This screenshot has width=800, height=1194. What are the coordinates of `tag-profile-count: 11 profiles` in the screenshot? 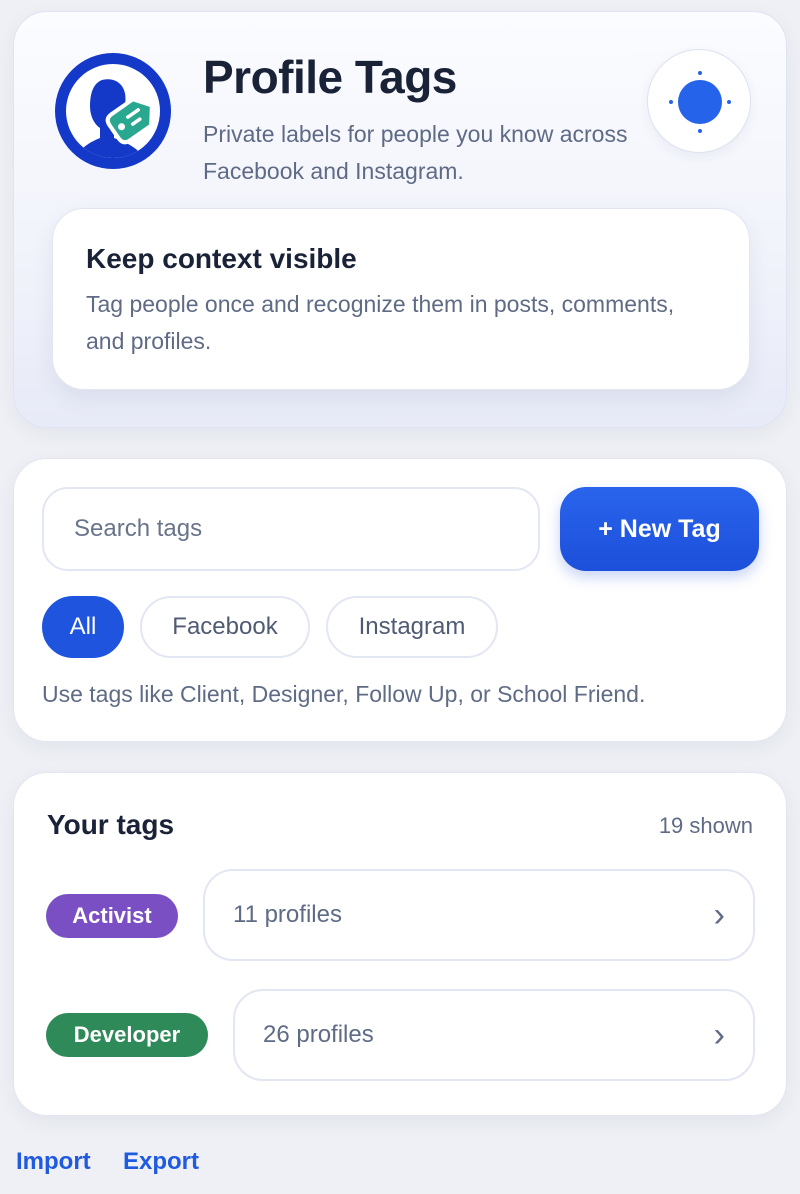 It's located at (287, 914).